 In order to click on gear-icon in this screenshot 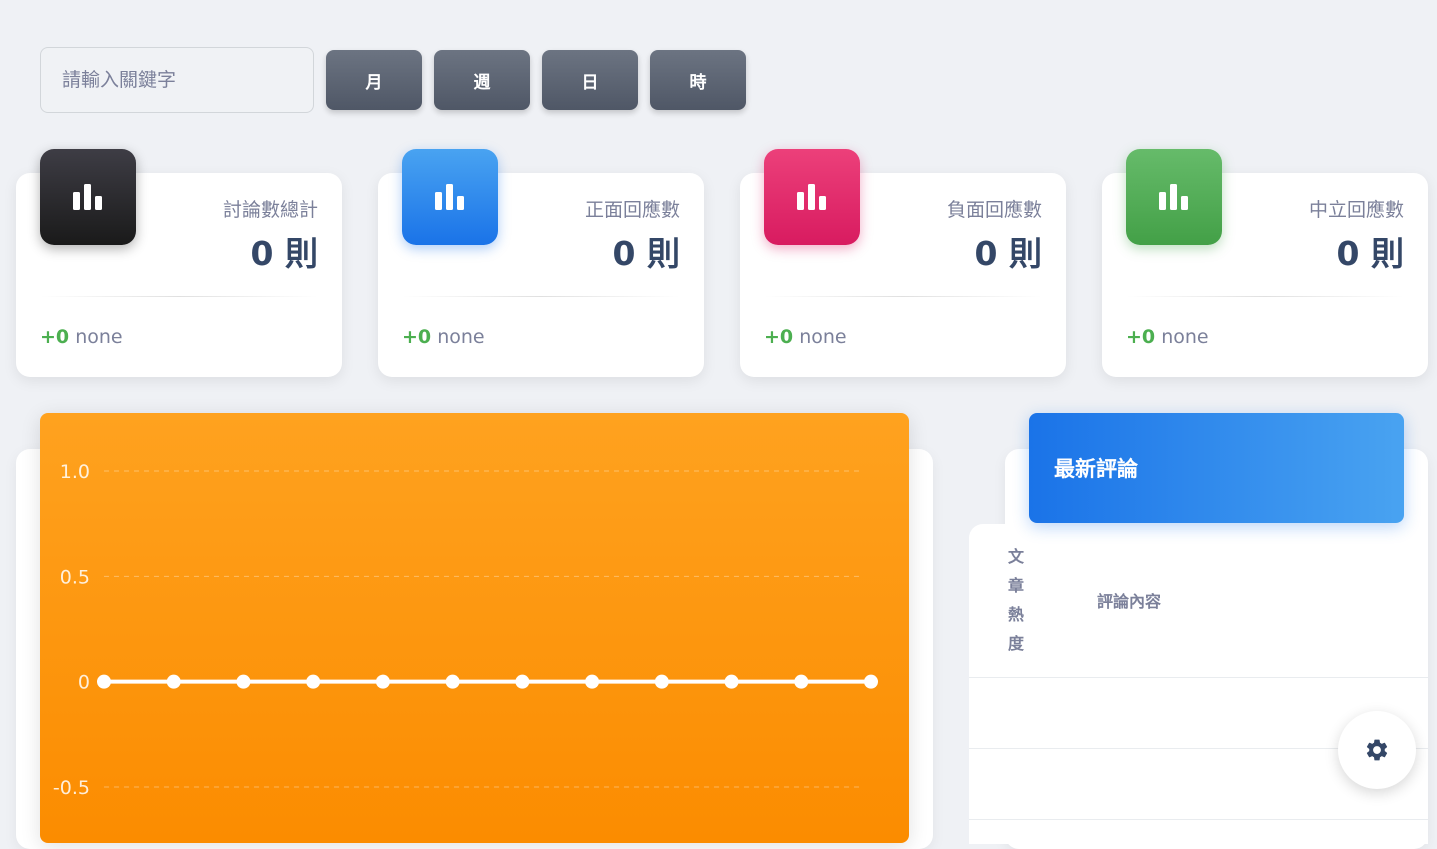, I will do `click(1377, 750)`.